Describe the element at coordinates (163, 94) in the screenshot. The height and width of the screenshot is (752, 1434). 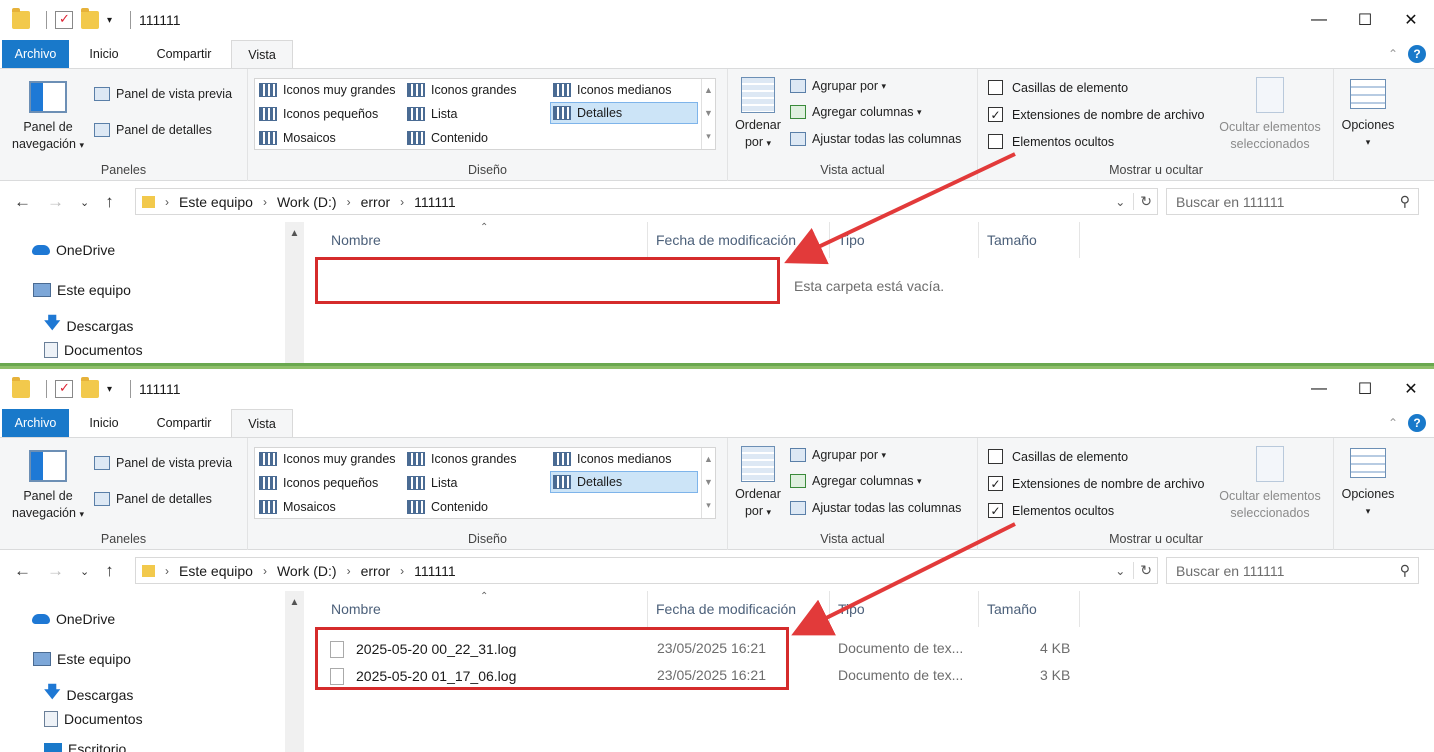
I see `preview-pane-button: Panel de vista previa` at that location.